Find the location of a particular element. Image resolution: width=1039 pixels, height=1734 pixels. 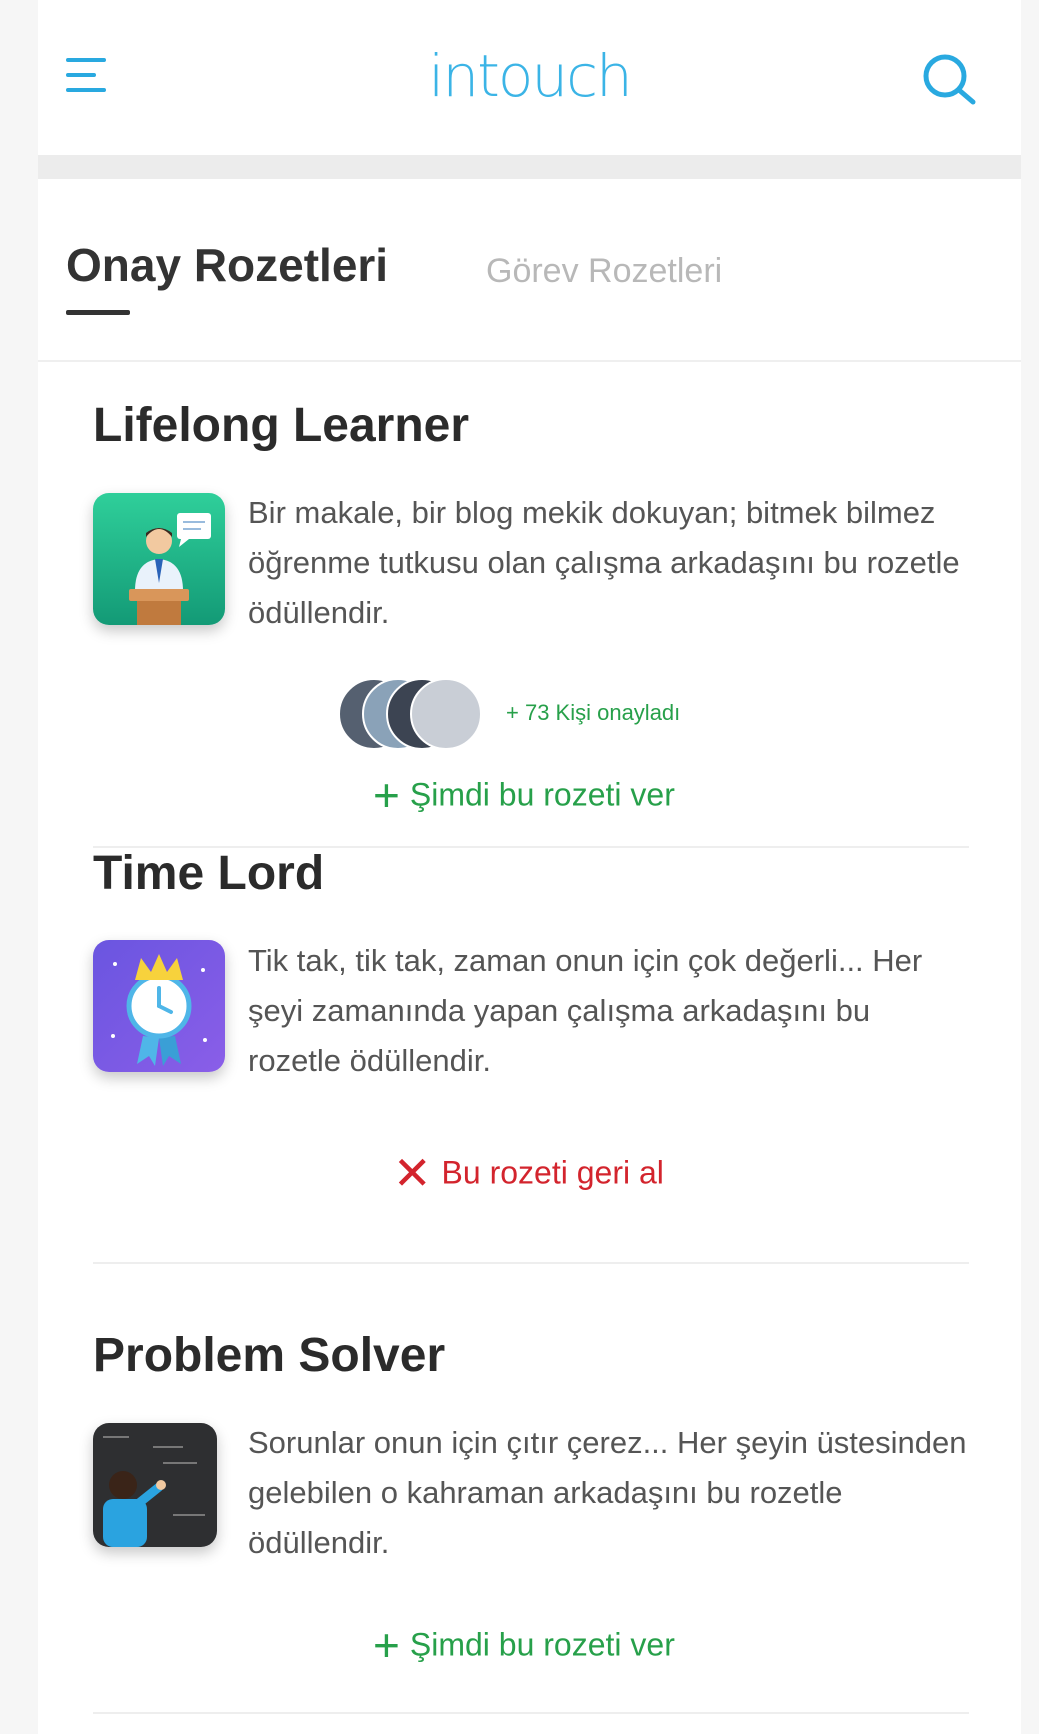

teacher-podium-icon is located at coordinates (159, 559).